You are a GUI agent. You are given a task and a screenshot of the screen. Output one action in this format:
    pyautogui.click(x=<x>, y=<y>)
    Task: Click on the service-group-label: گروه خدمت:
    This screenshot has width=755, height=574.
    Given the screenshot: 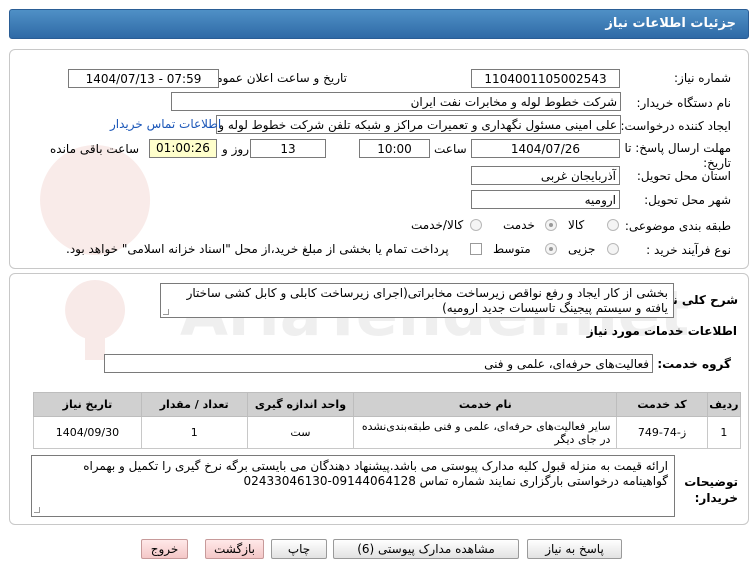 What is the action you would take?
    pyautogui.click(x=694, y=364)
    